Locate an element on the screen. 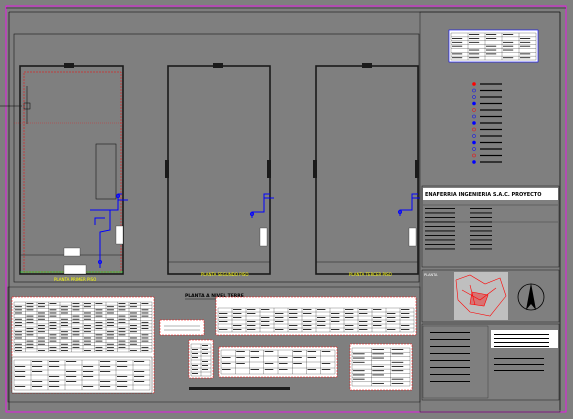 This screenshot has width=573, height=419. fixtures-table is located at coordinates (201, 359).